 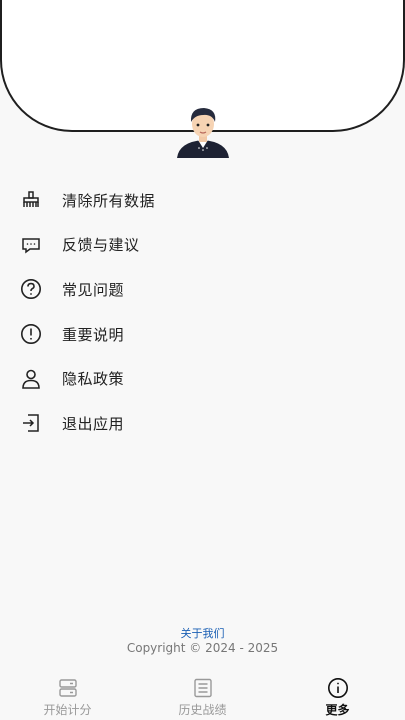 I want to click on menu-item-label: 反馈与建议, so click(x=101, y=245).